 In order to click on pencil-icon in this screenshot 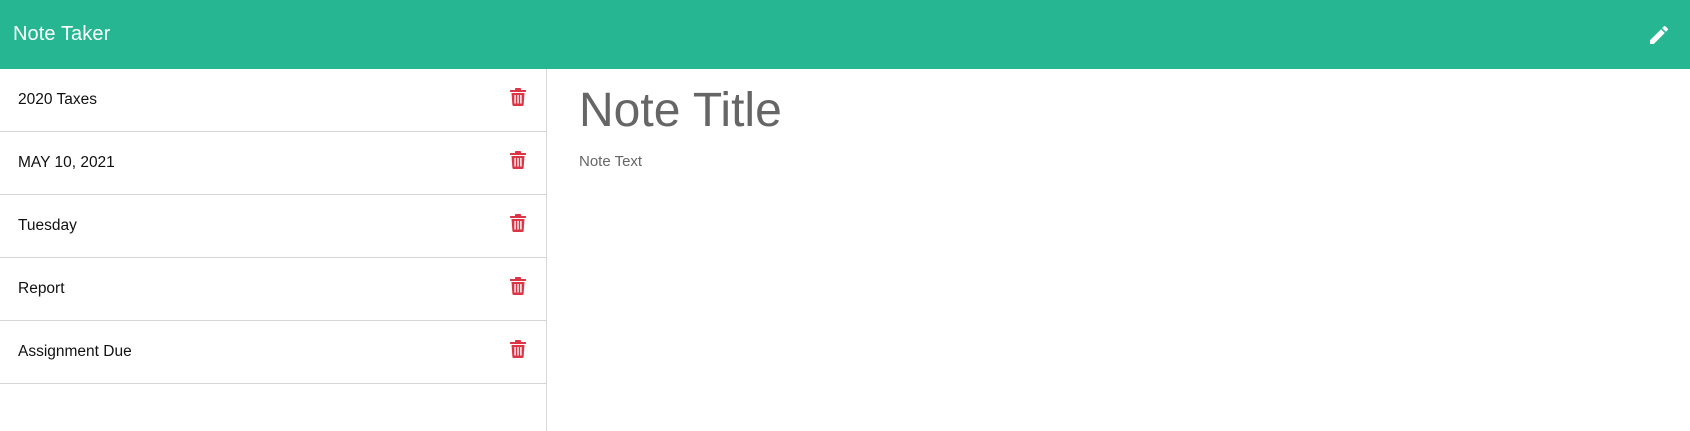, I will do `click(1659, 35)`.